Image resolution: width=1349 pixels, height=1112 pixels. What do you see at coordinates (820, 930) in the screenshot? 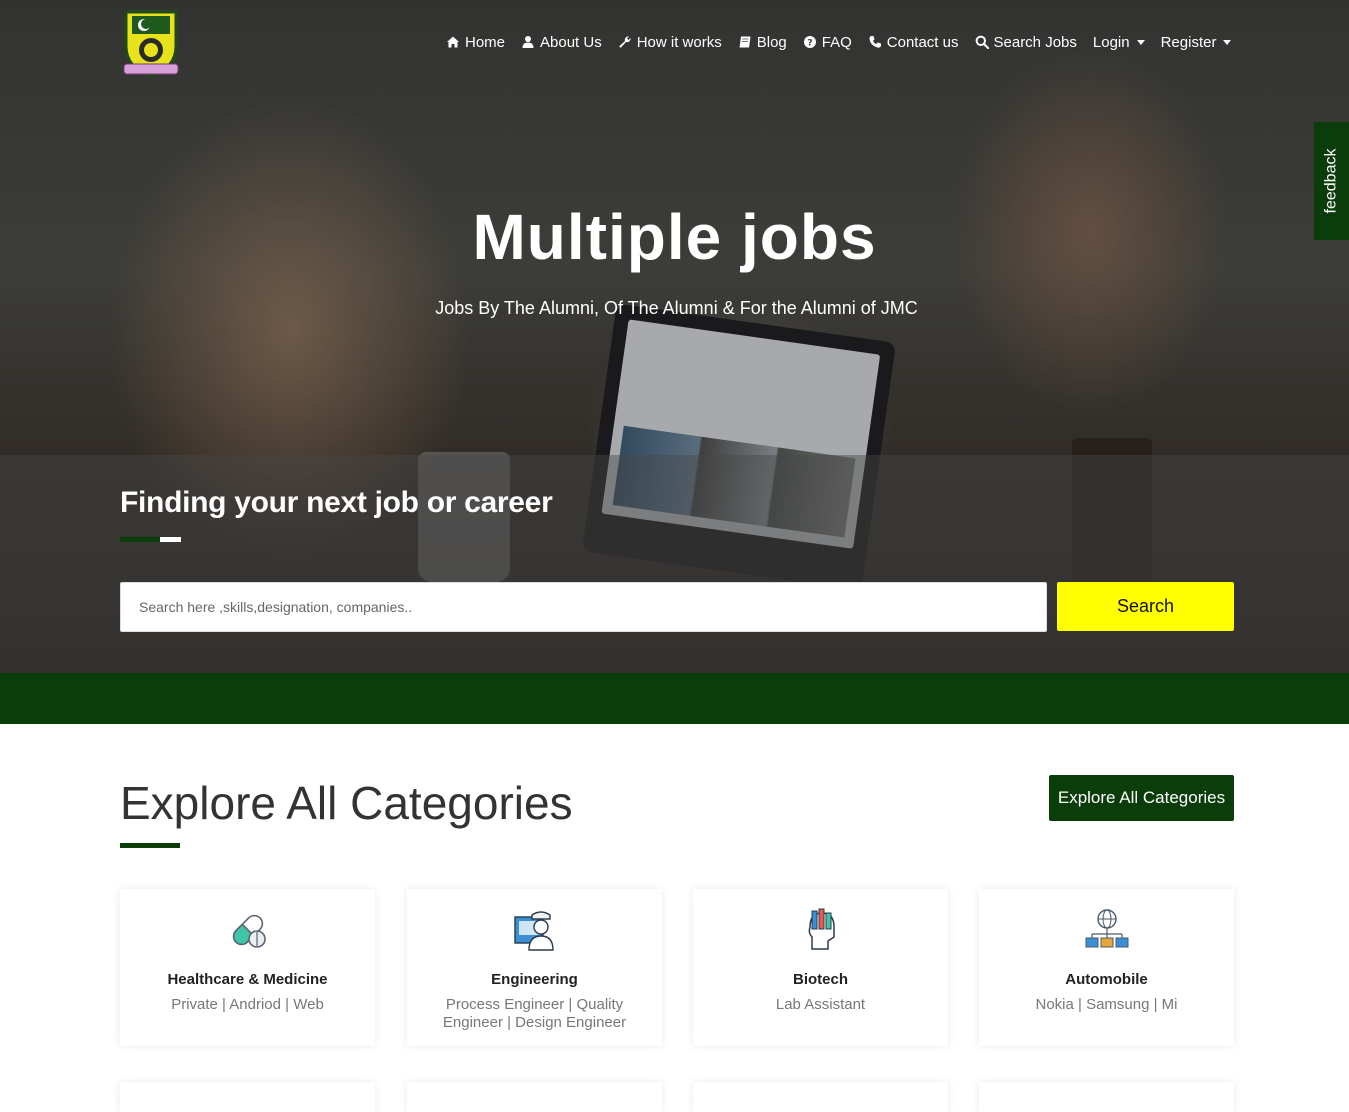
I see `lab-tubes-icon` at bounding box center [820, 930].